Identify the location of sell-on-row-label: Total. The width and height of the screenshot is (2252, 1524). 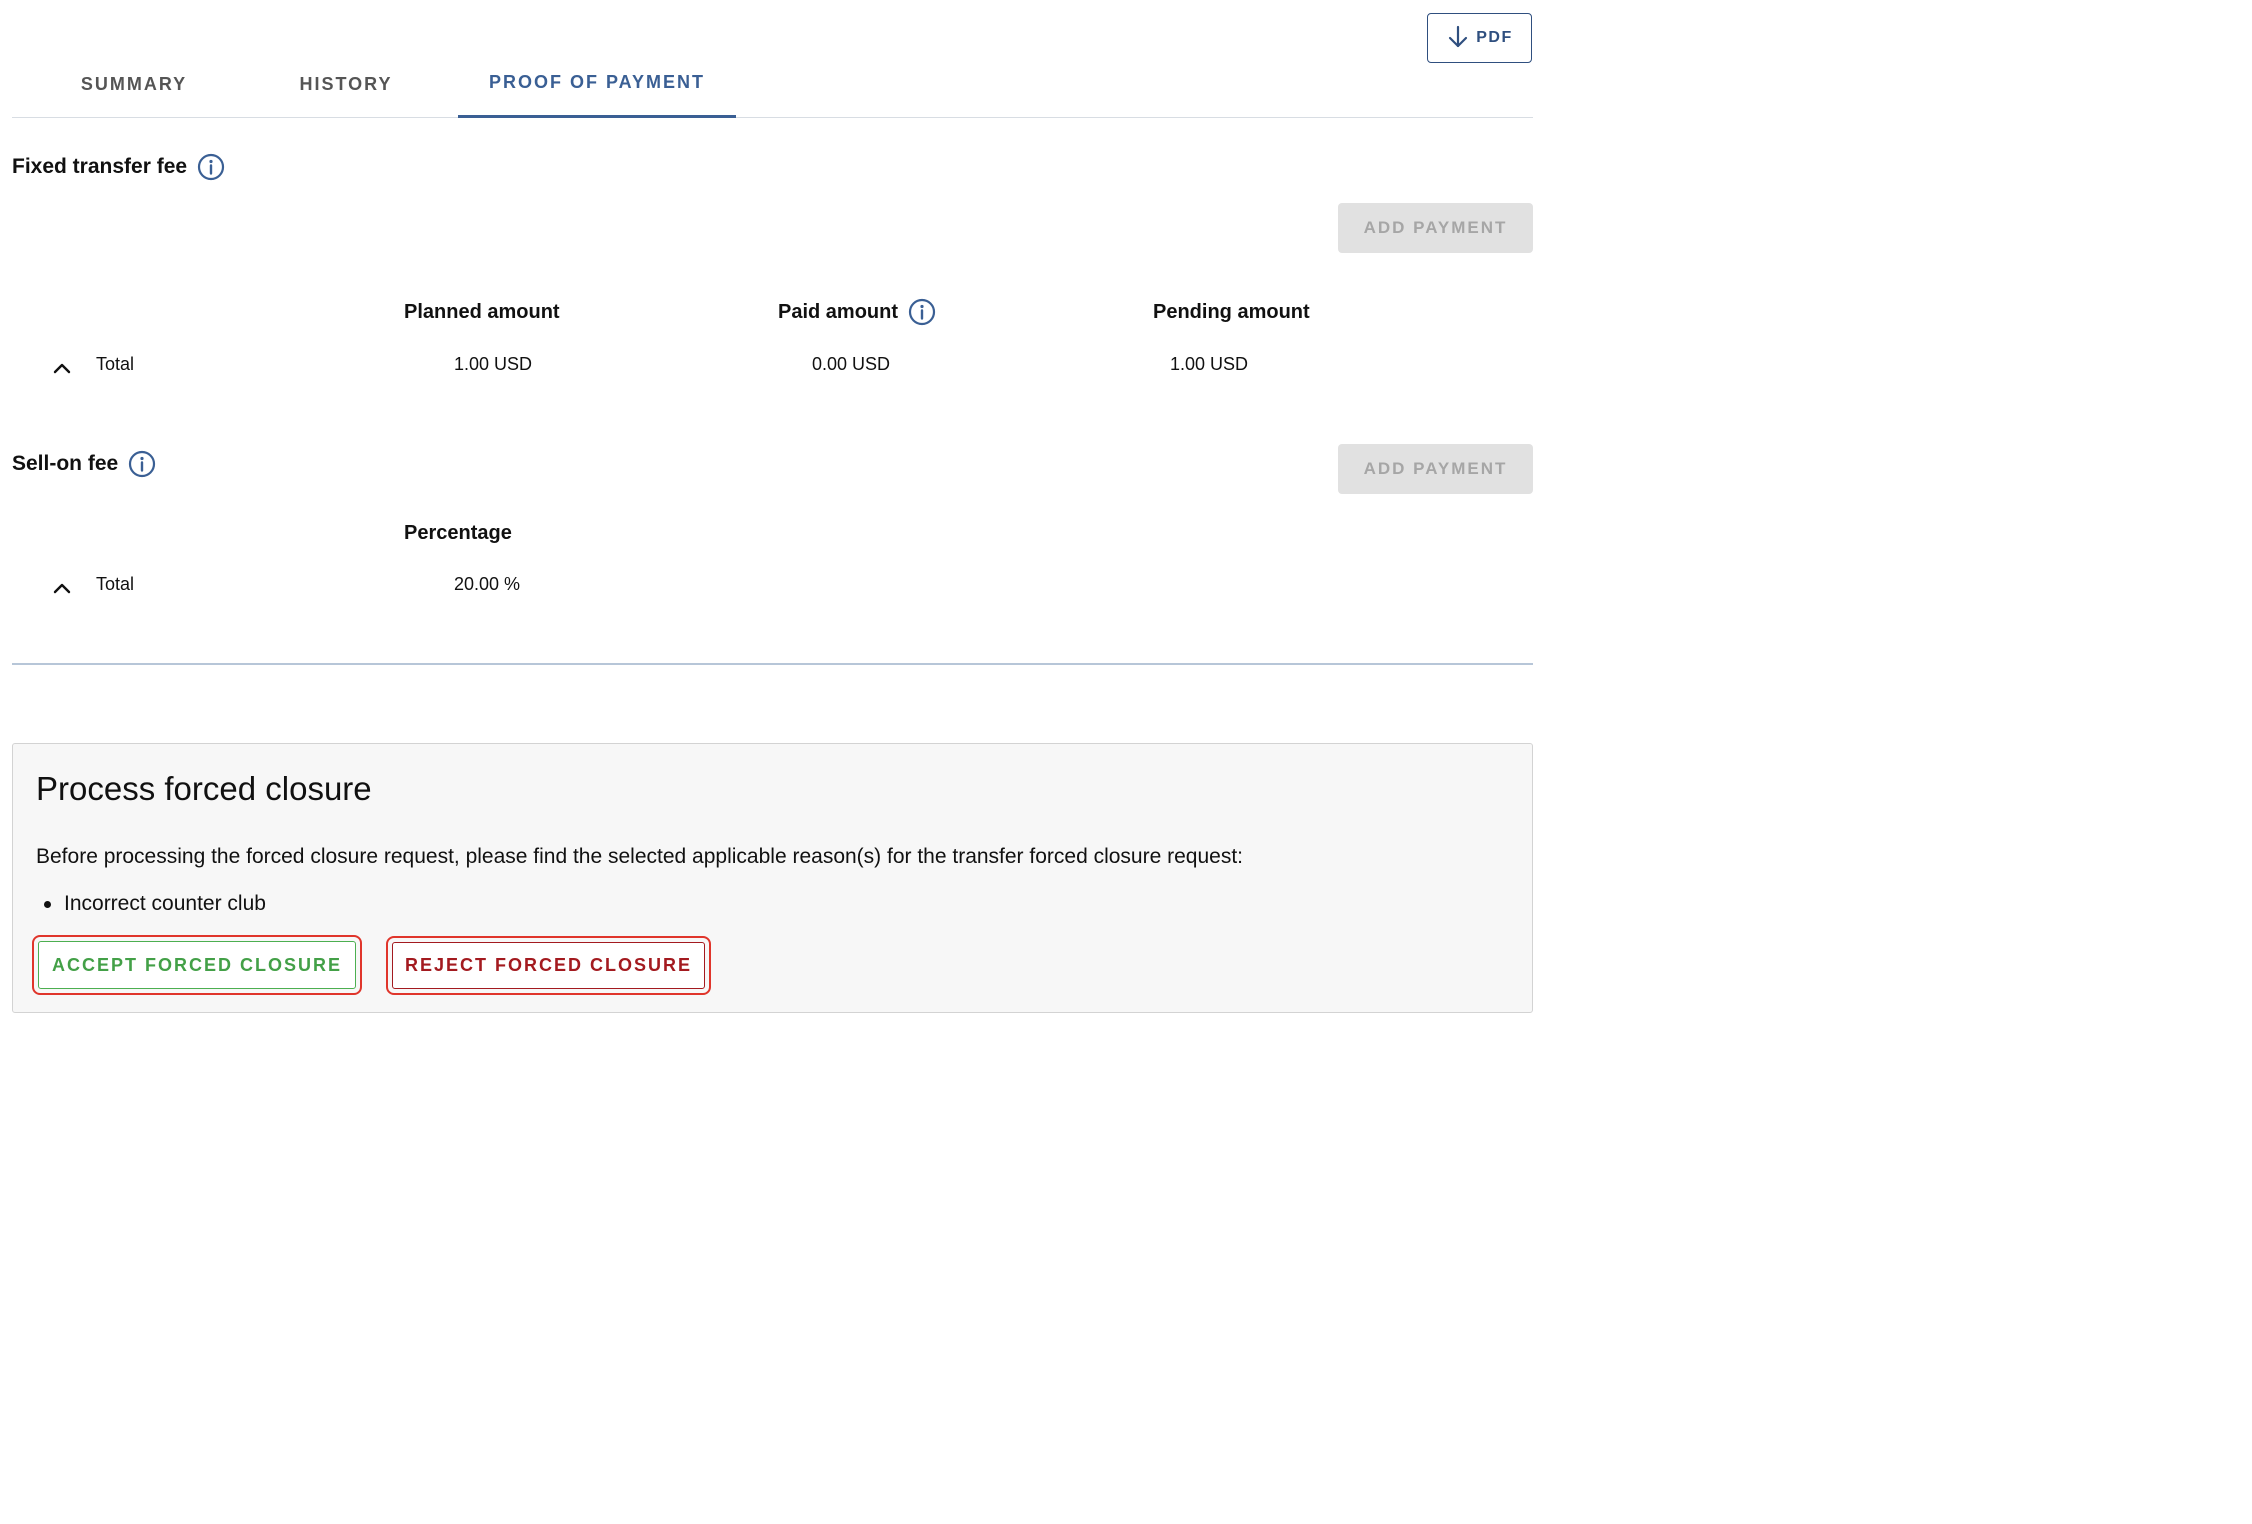
(115, 584).